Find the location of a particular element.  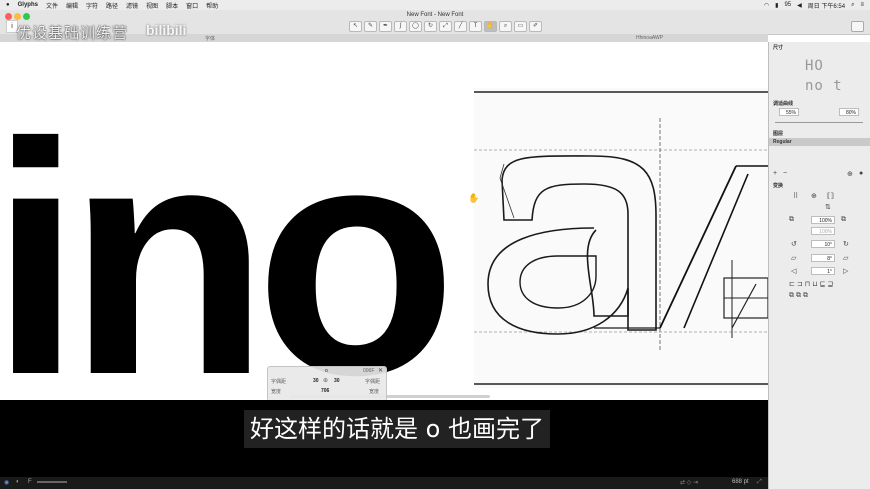

scale-icon: ⧉ is located at coordinates (791, 220).